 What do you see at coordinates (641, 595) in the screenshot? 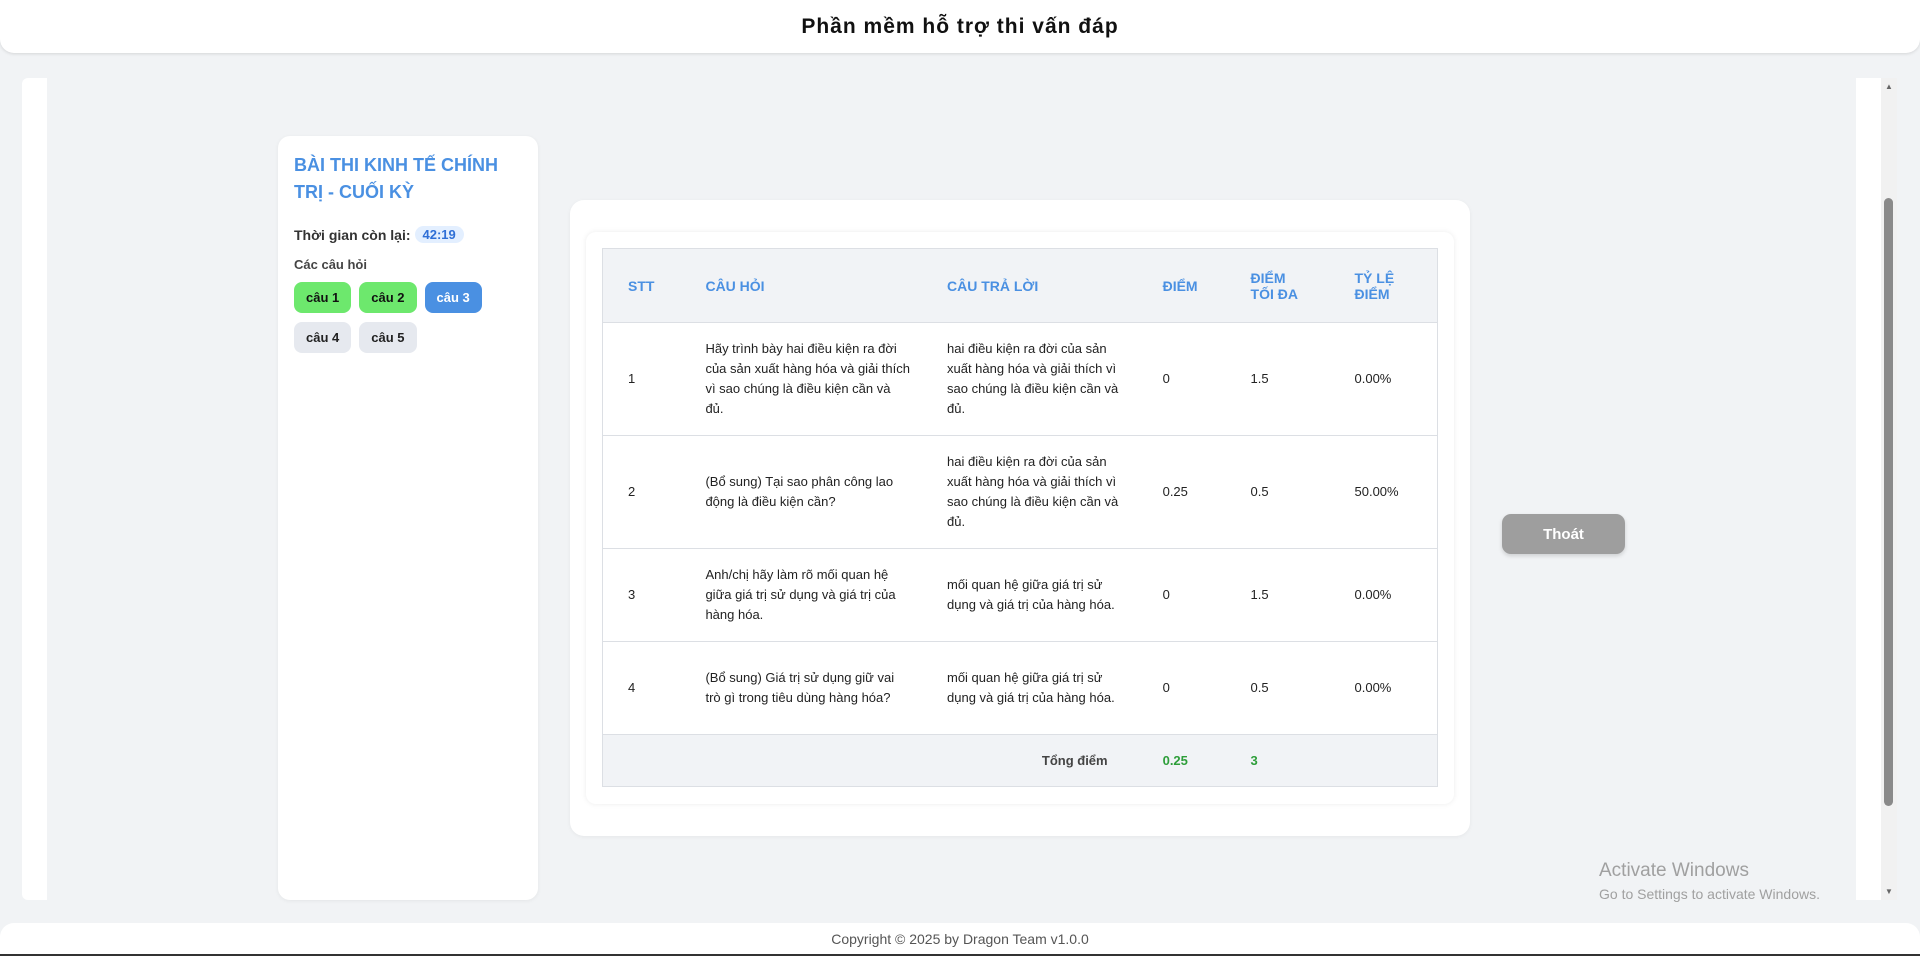
I see `cell-stt: 3` at bounding box center [641, 595].